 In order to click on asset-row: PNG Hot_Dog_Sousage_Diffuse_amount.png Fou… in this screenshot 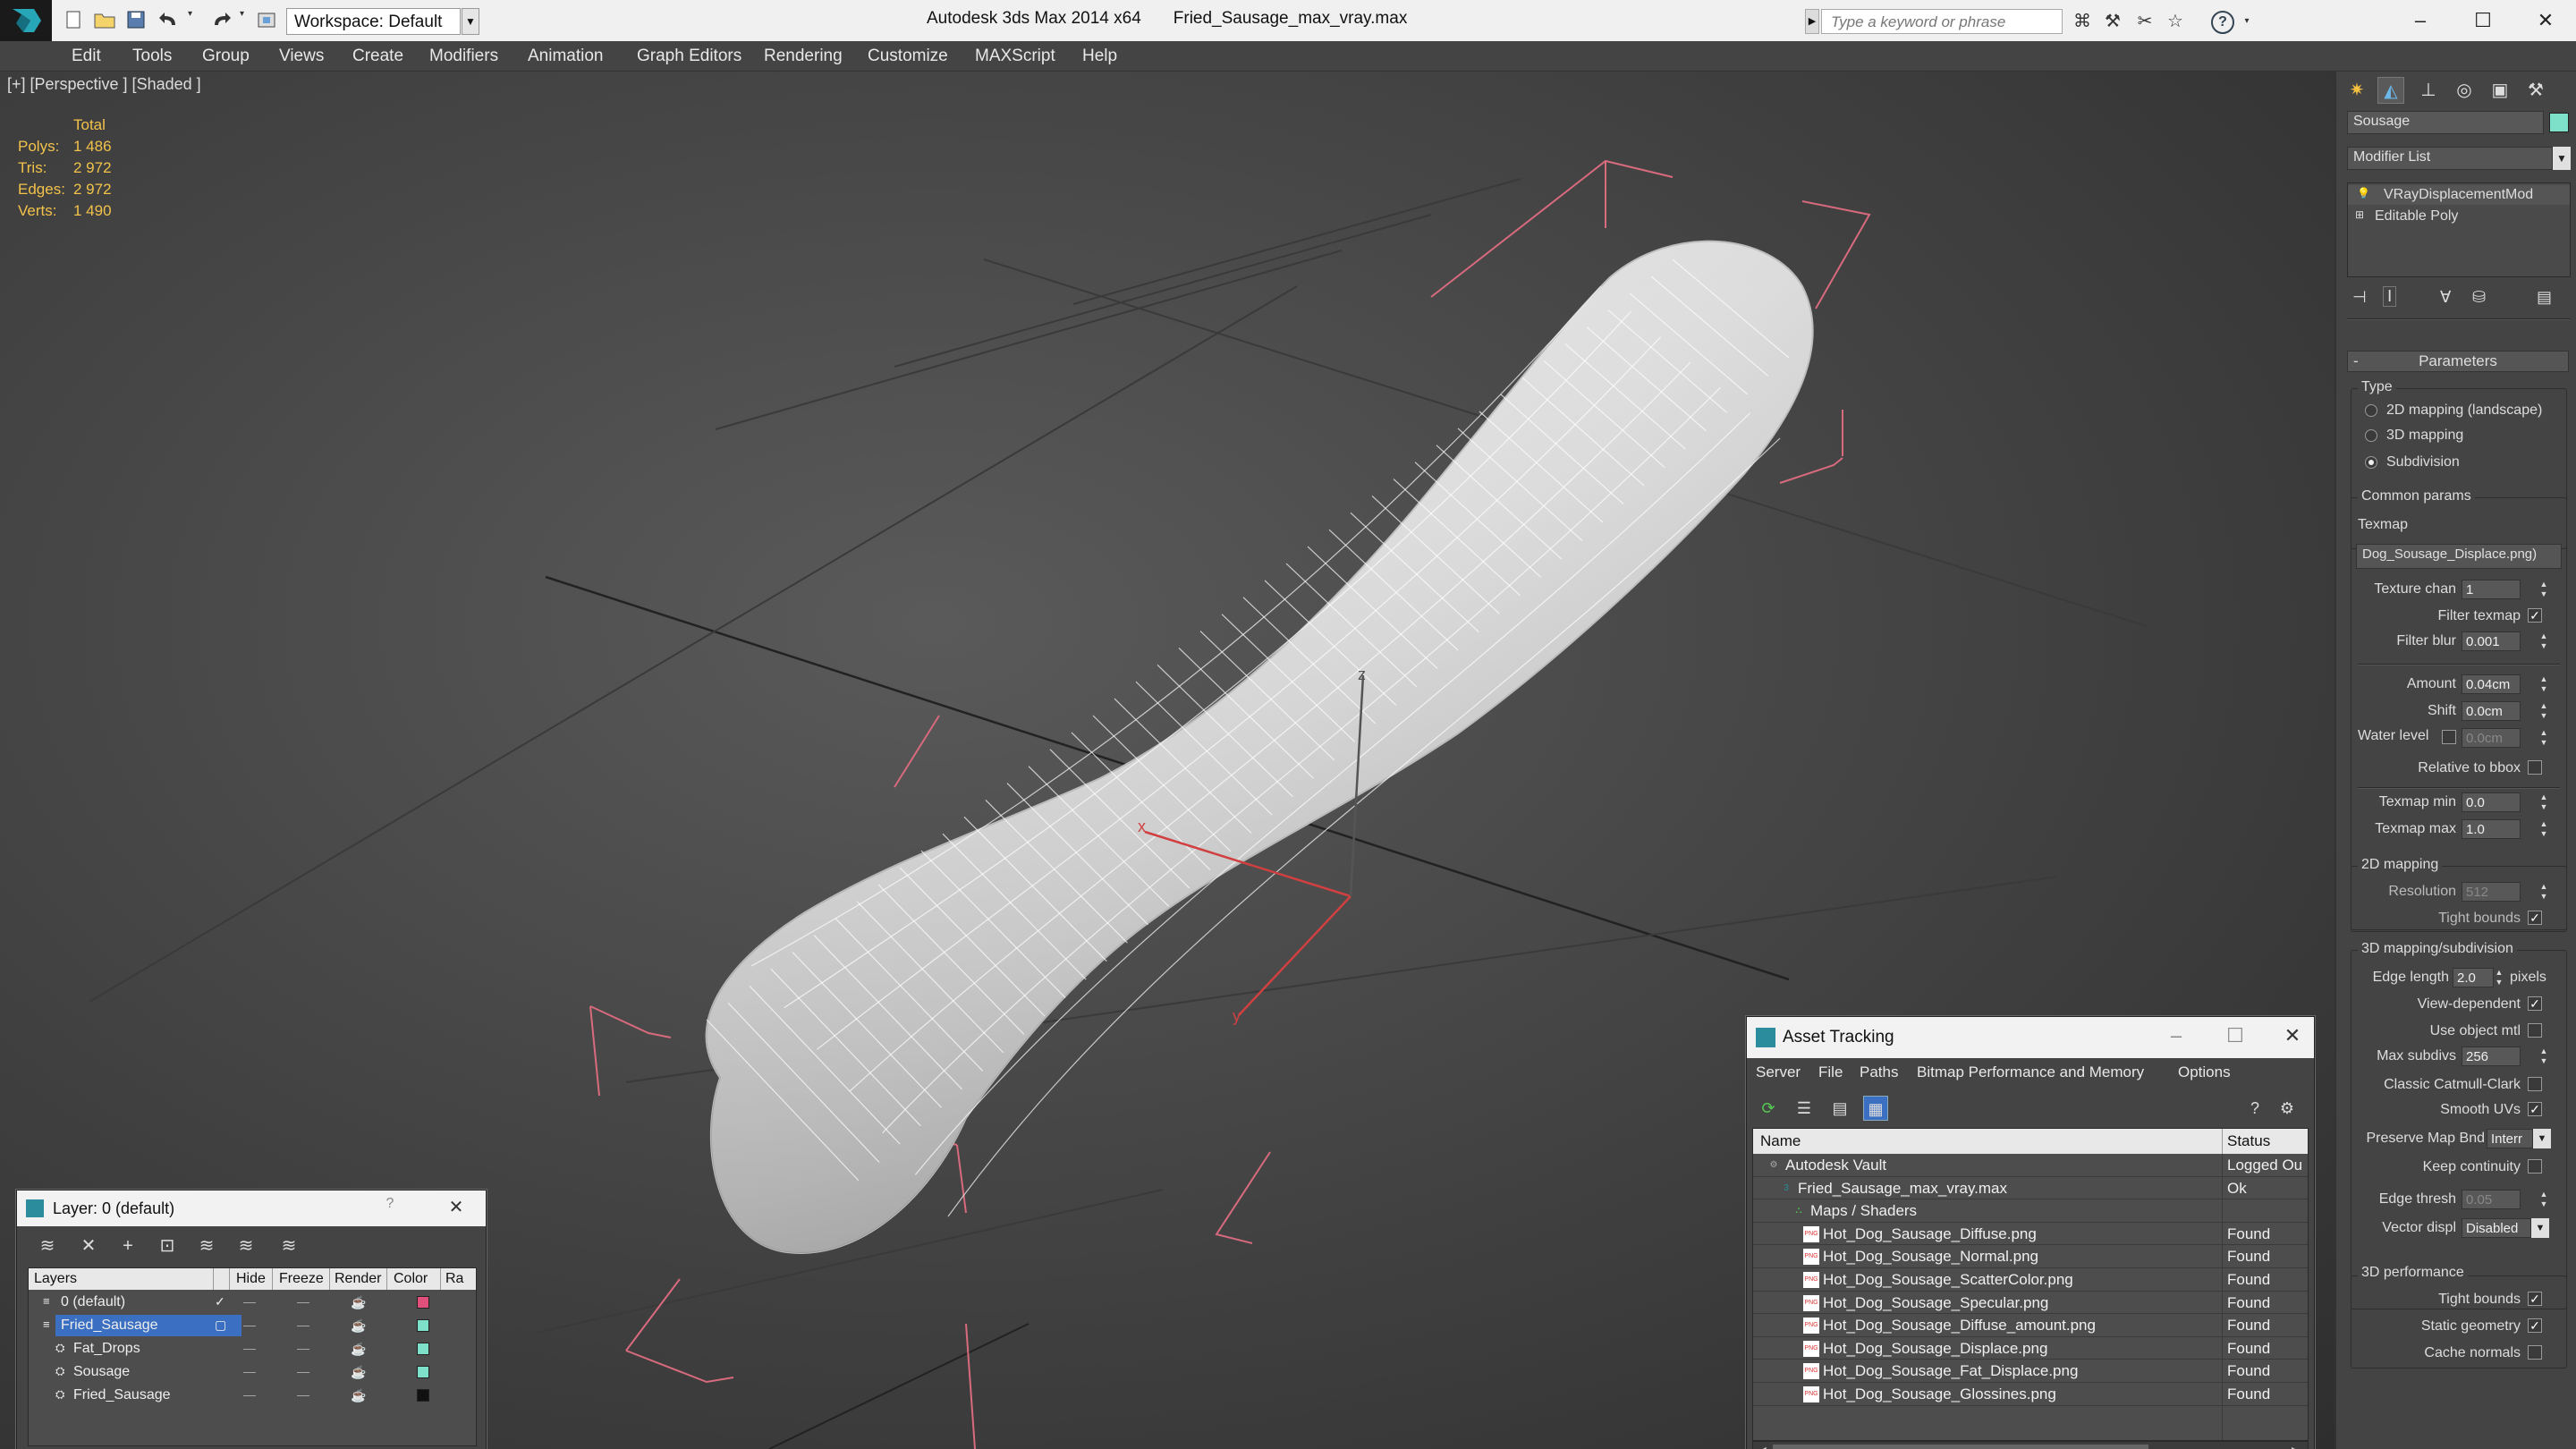, I will do `click(2030, 1325)`.